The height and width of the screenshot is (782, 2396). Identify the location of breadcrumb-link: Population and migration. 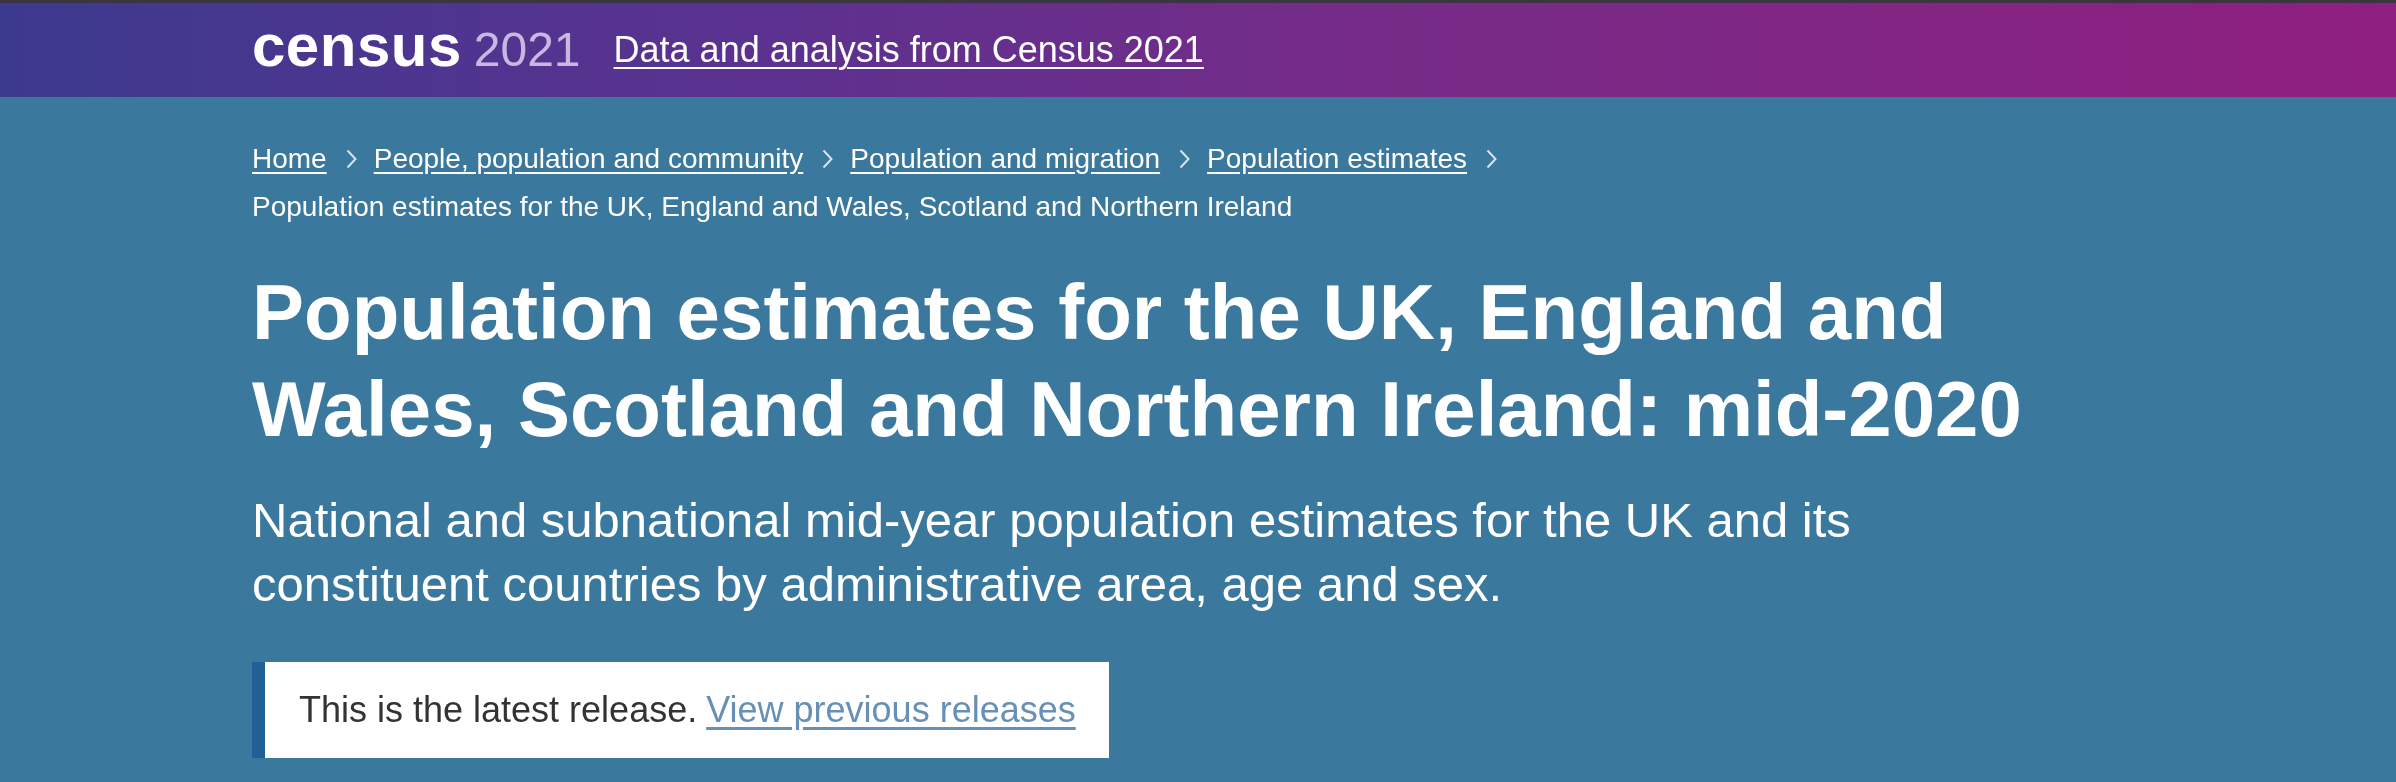
(1005, 159).